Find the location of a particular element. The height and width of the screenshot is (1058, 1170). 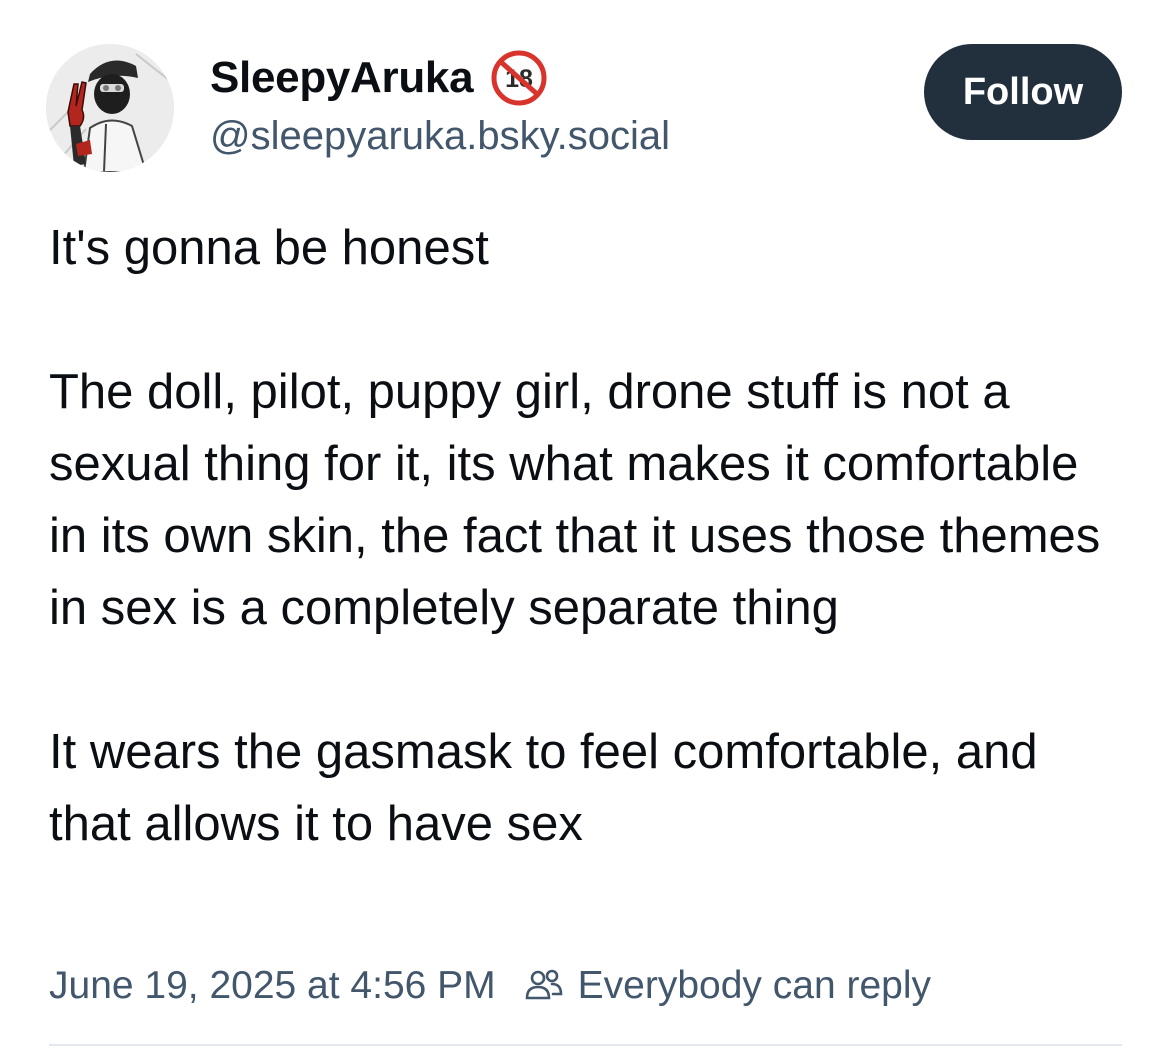

follow-button: Follow is located at coordinates (1023, 92).